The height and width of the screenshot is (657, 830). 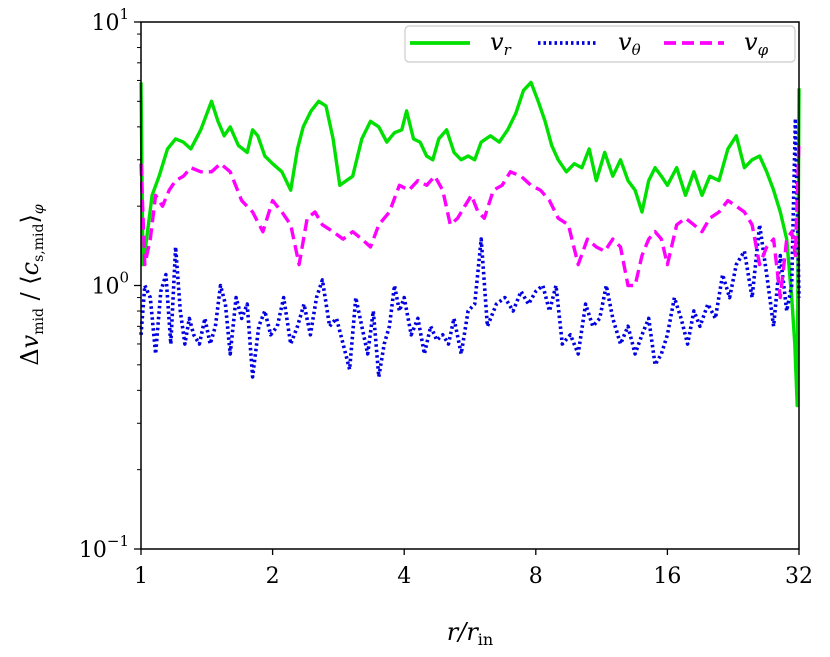 I want to click on y-axis-label: Δvmid / ⟨cs,mid⟩φ, so click(x=31, y=285).